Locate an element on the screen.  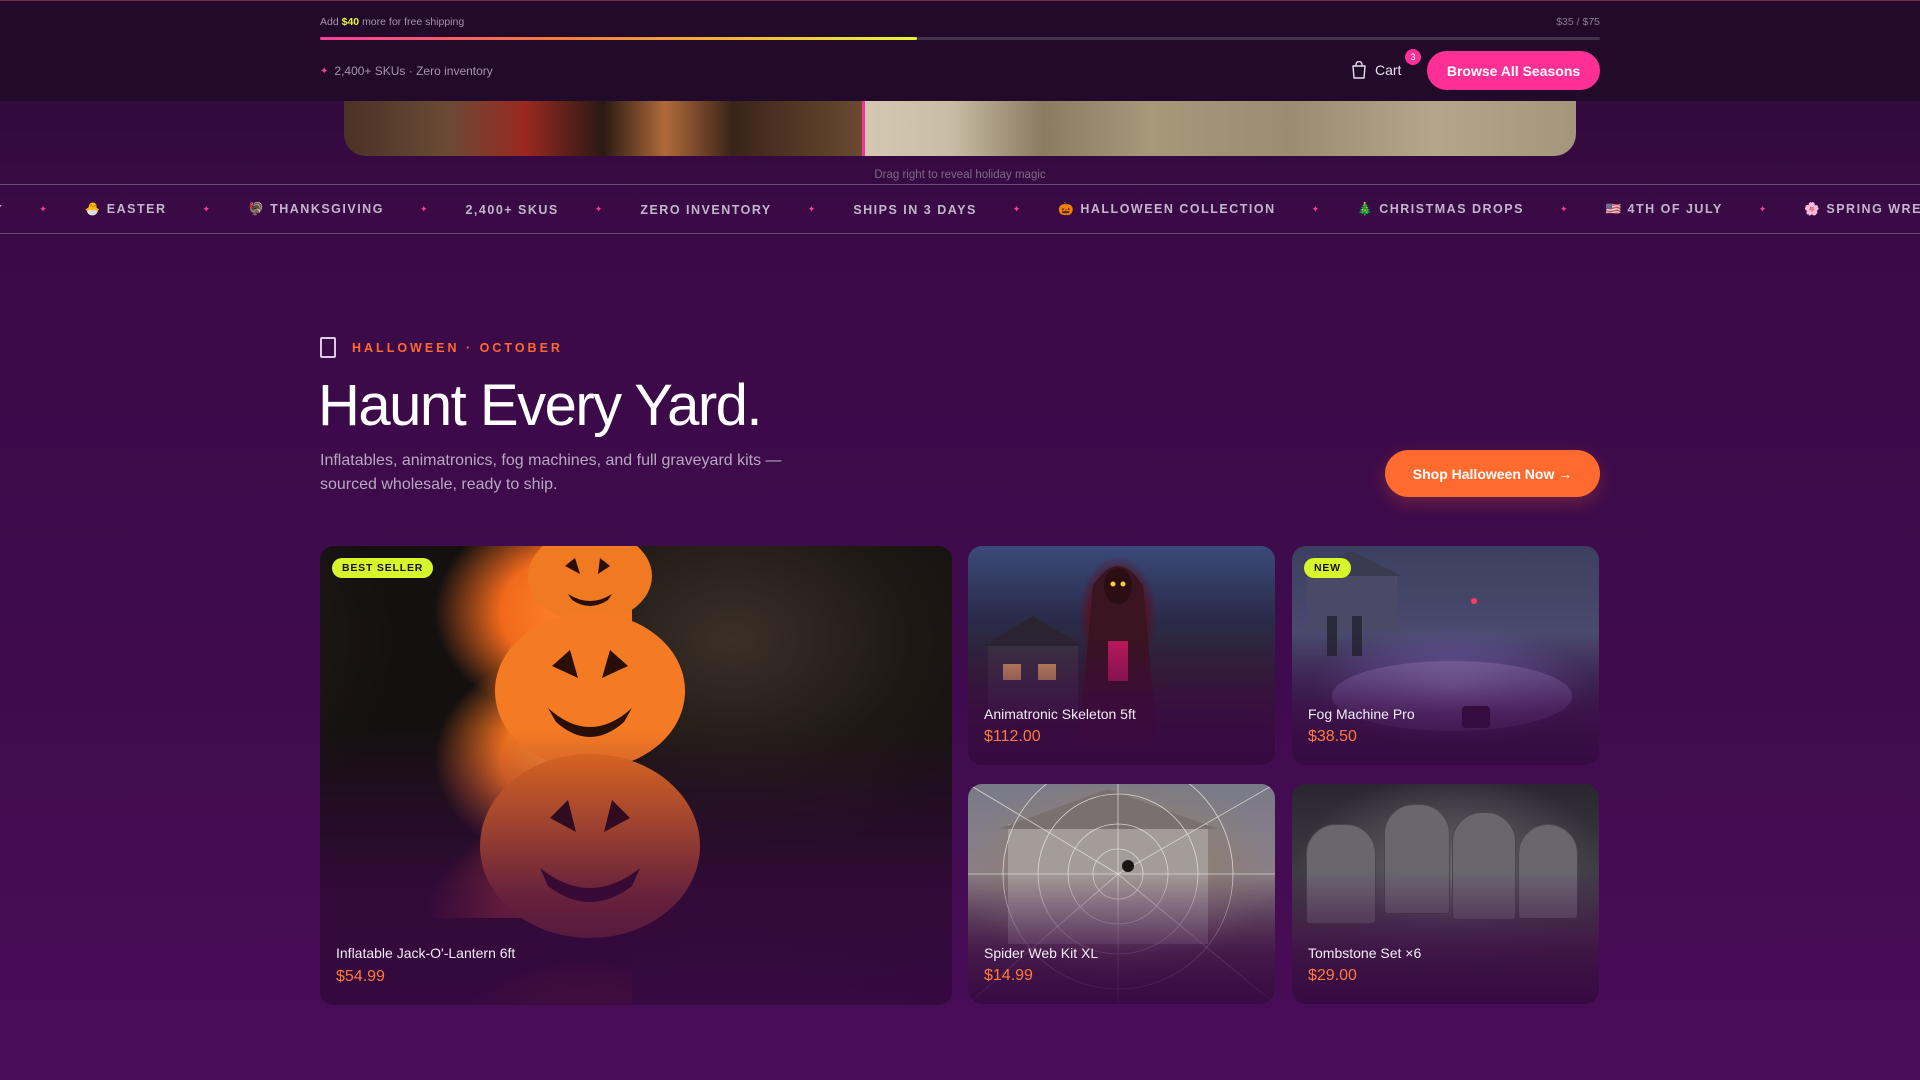
marquee-item: AY is located at coordinates (1, 210).